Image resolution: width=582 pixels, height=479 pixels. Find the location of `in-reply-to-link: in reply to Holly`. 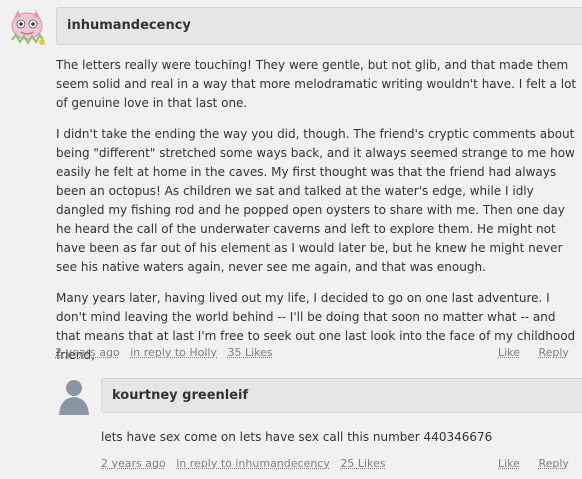

in-reply-to-link: in reply to Holly is located at coordinates (173, 352).